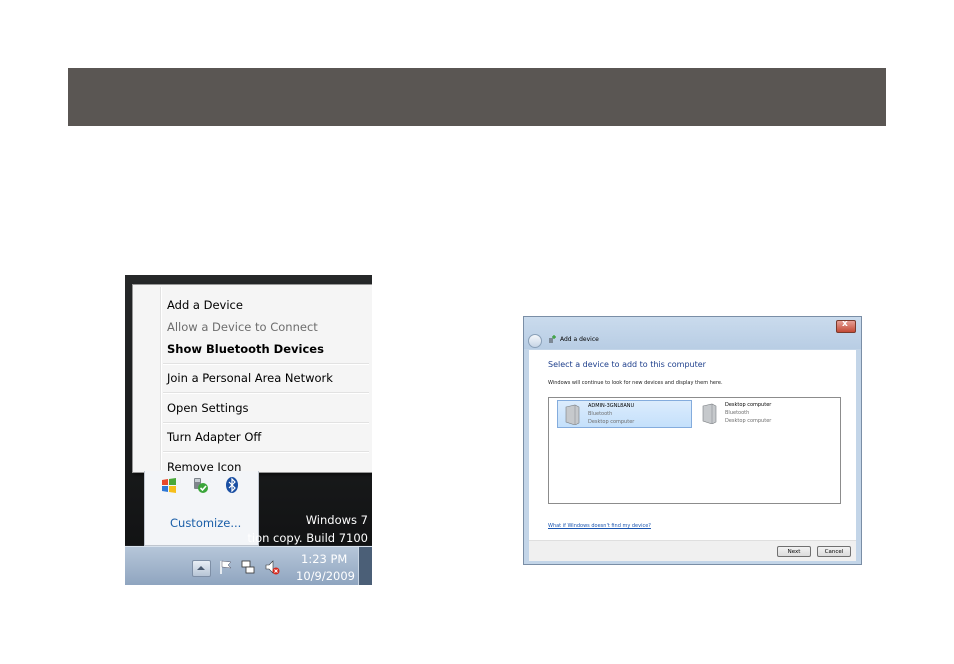  What do you see at coordinates (272, 567) in the screenshot?
I see `volume-muted-icon` at bounding box center [272, 567].